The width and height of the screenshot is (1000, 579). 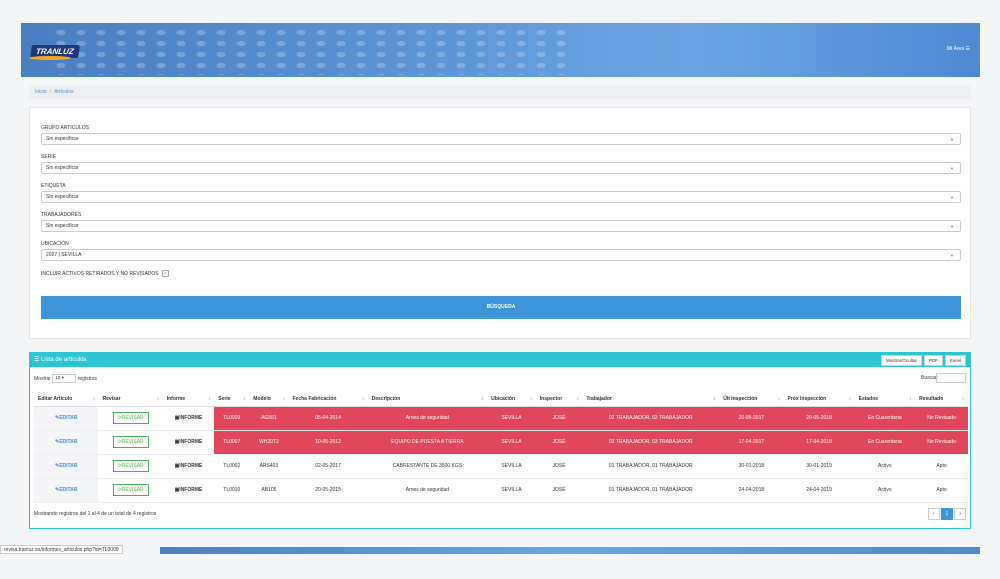 What do you see at coordinates (311, 51) in the screenshot?
I see `header-pattern` at bounding box center [311, 51].